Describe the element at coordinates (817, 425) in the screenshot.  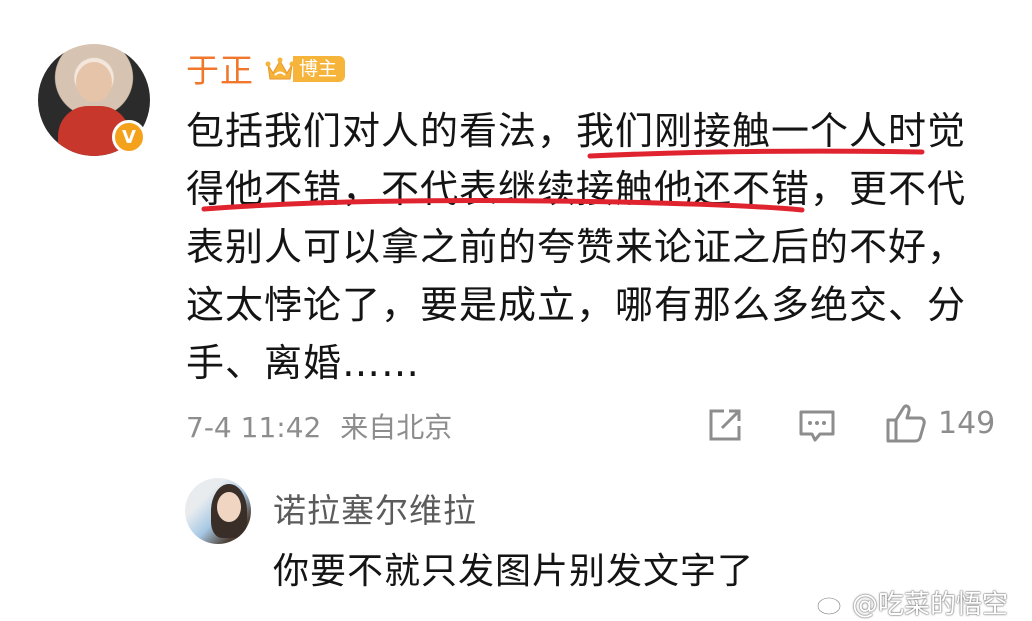
I see `comment-icon` at that location.